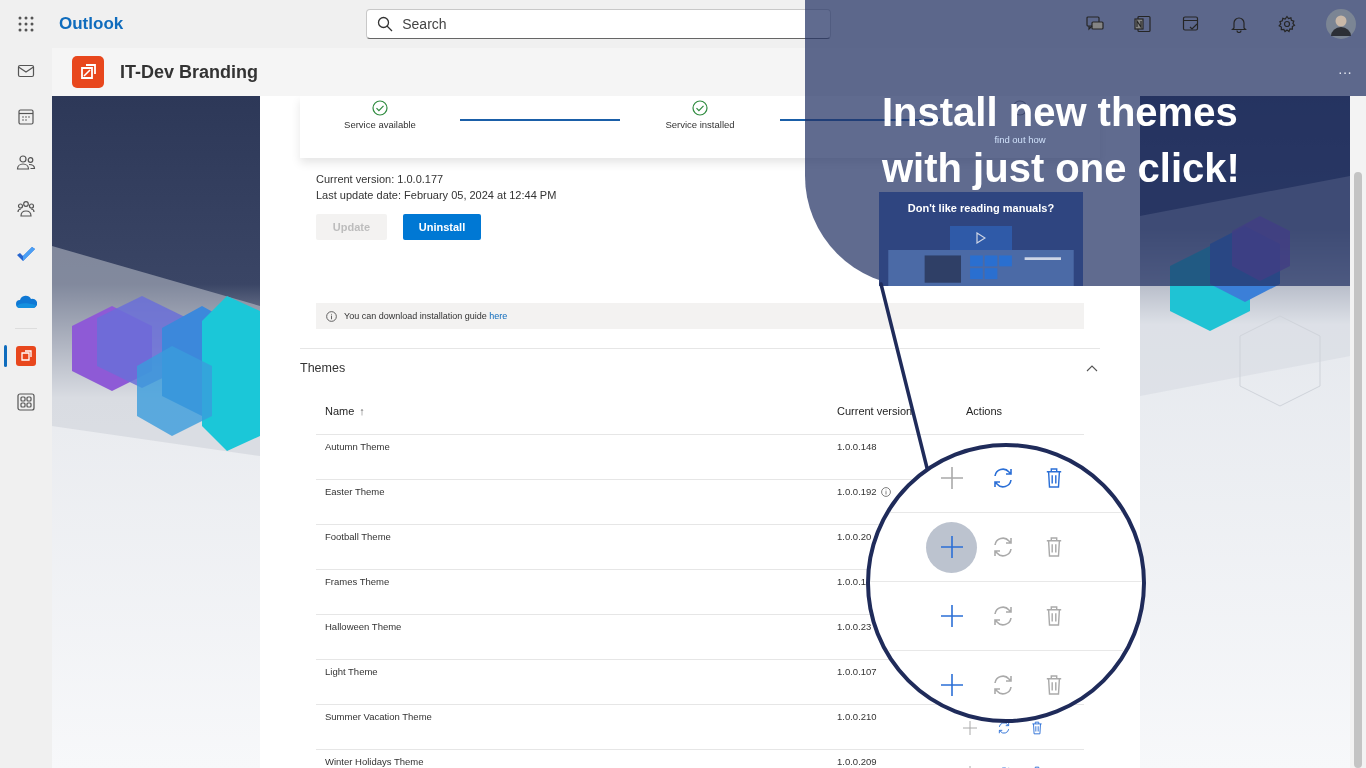 The image size is (1366, 768). What do you see at coordinates (340, 410) in the screenshot?
I see `column-header: Name` at bounding box center [340, 410].